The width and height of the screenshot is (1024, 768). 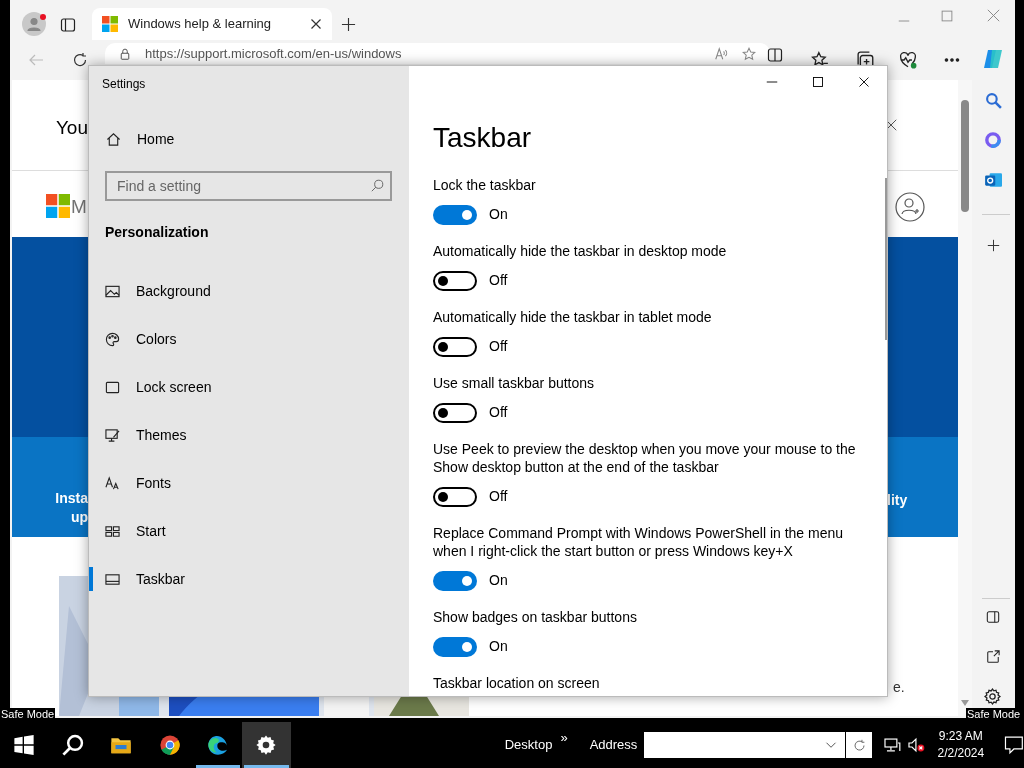 I want to click on person-icon, so click(x=34, y=24).